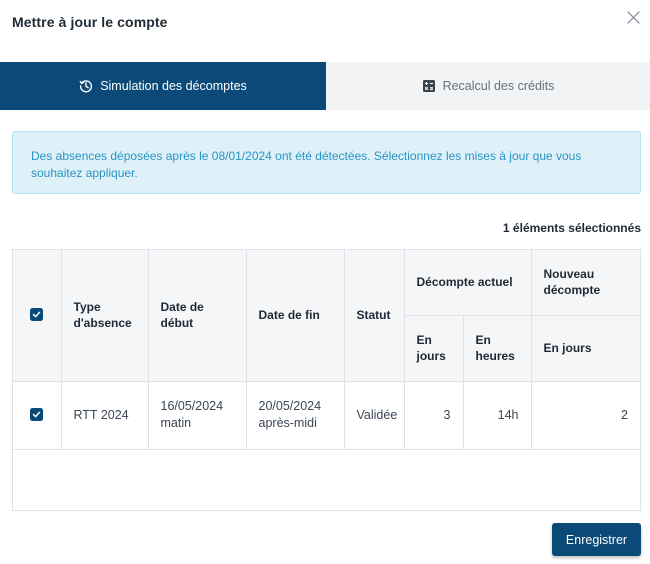 The width and height of the screenshot is (650, 564). What do you see at coordinates (571, 228) in the screenshot?
I see `selected-count: 1 éléments sélectionnés` at bounding box center [571, 228].